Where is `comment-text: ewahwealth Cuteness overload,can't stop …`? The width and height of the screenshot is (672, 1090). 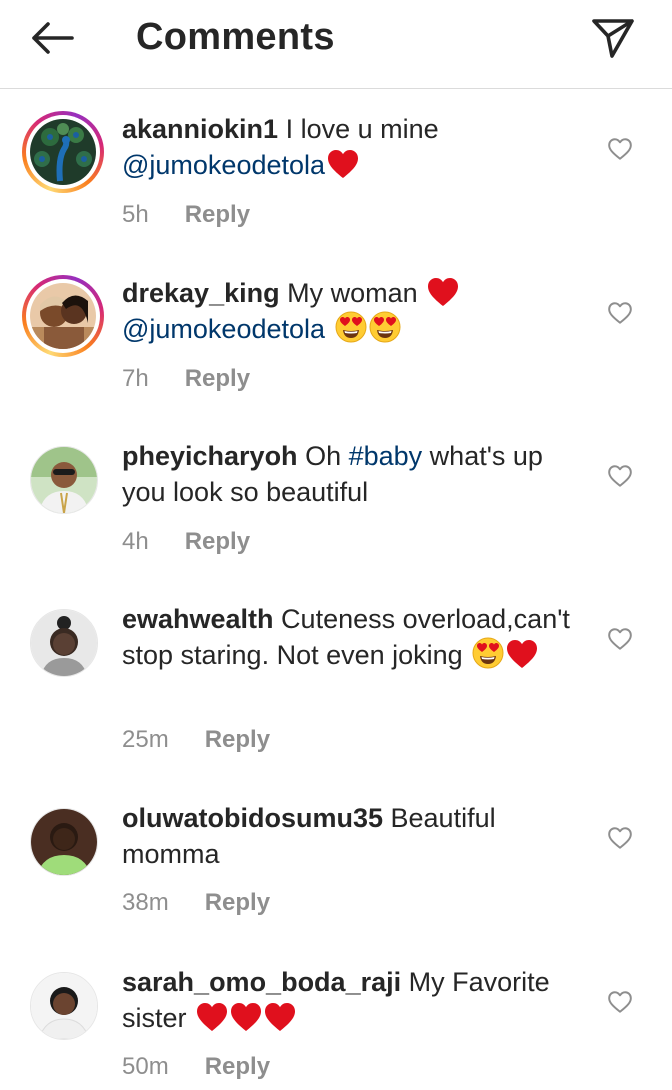 comment-text: ewahwealth Cuteness overload,can't stop … is located at coordinates (357, 637).